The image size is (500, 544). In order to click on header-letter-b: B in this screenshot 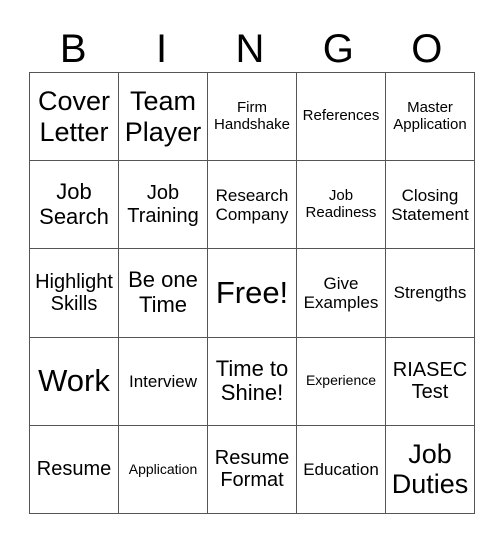, I will do `click(73, 49)`.